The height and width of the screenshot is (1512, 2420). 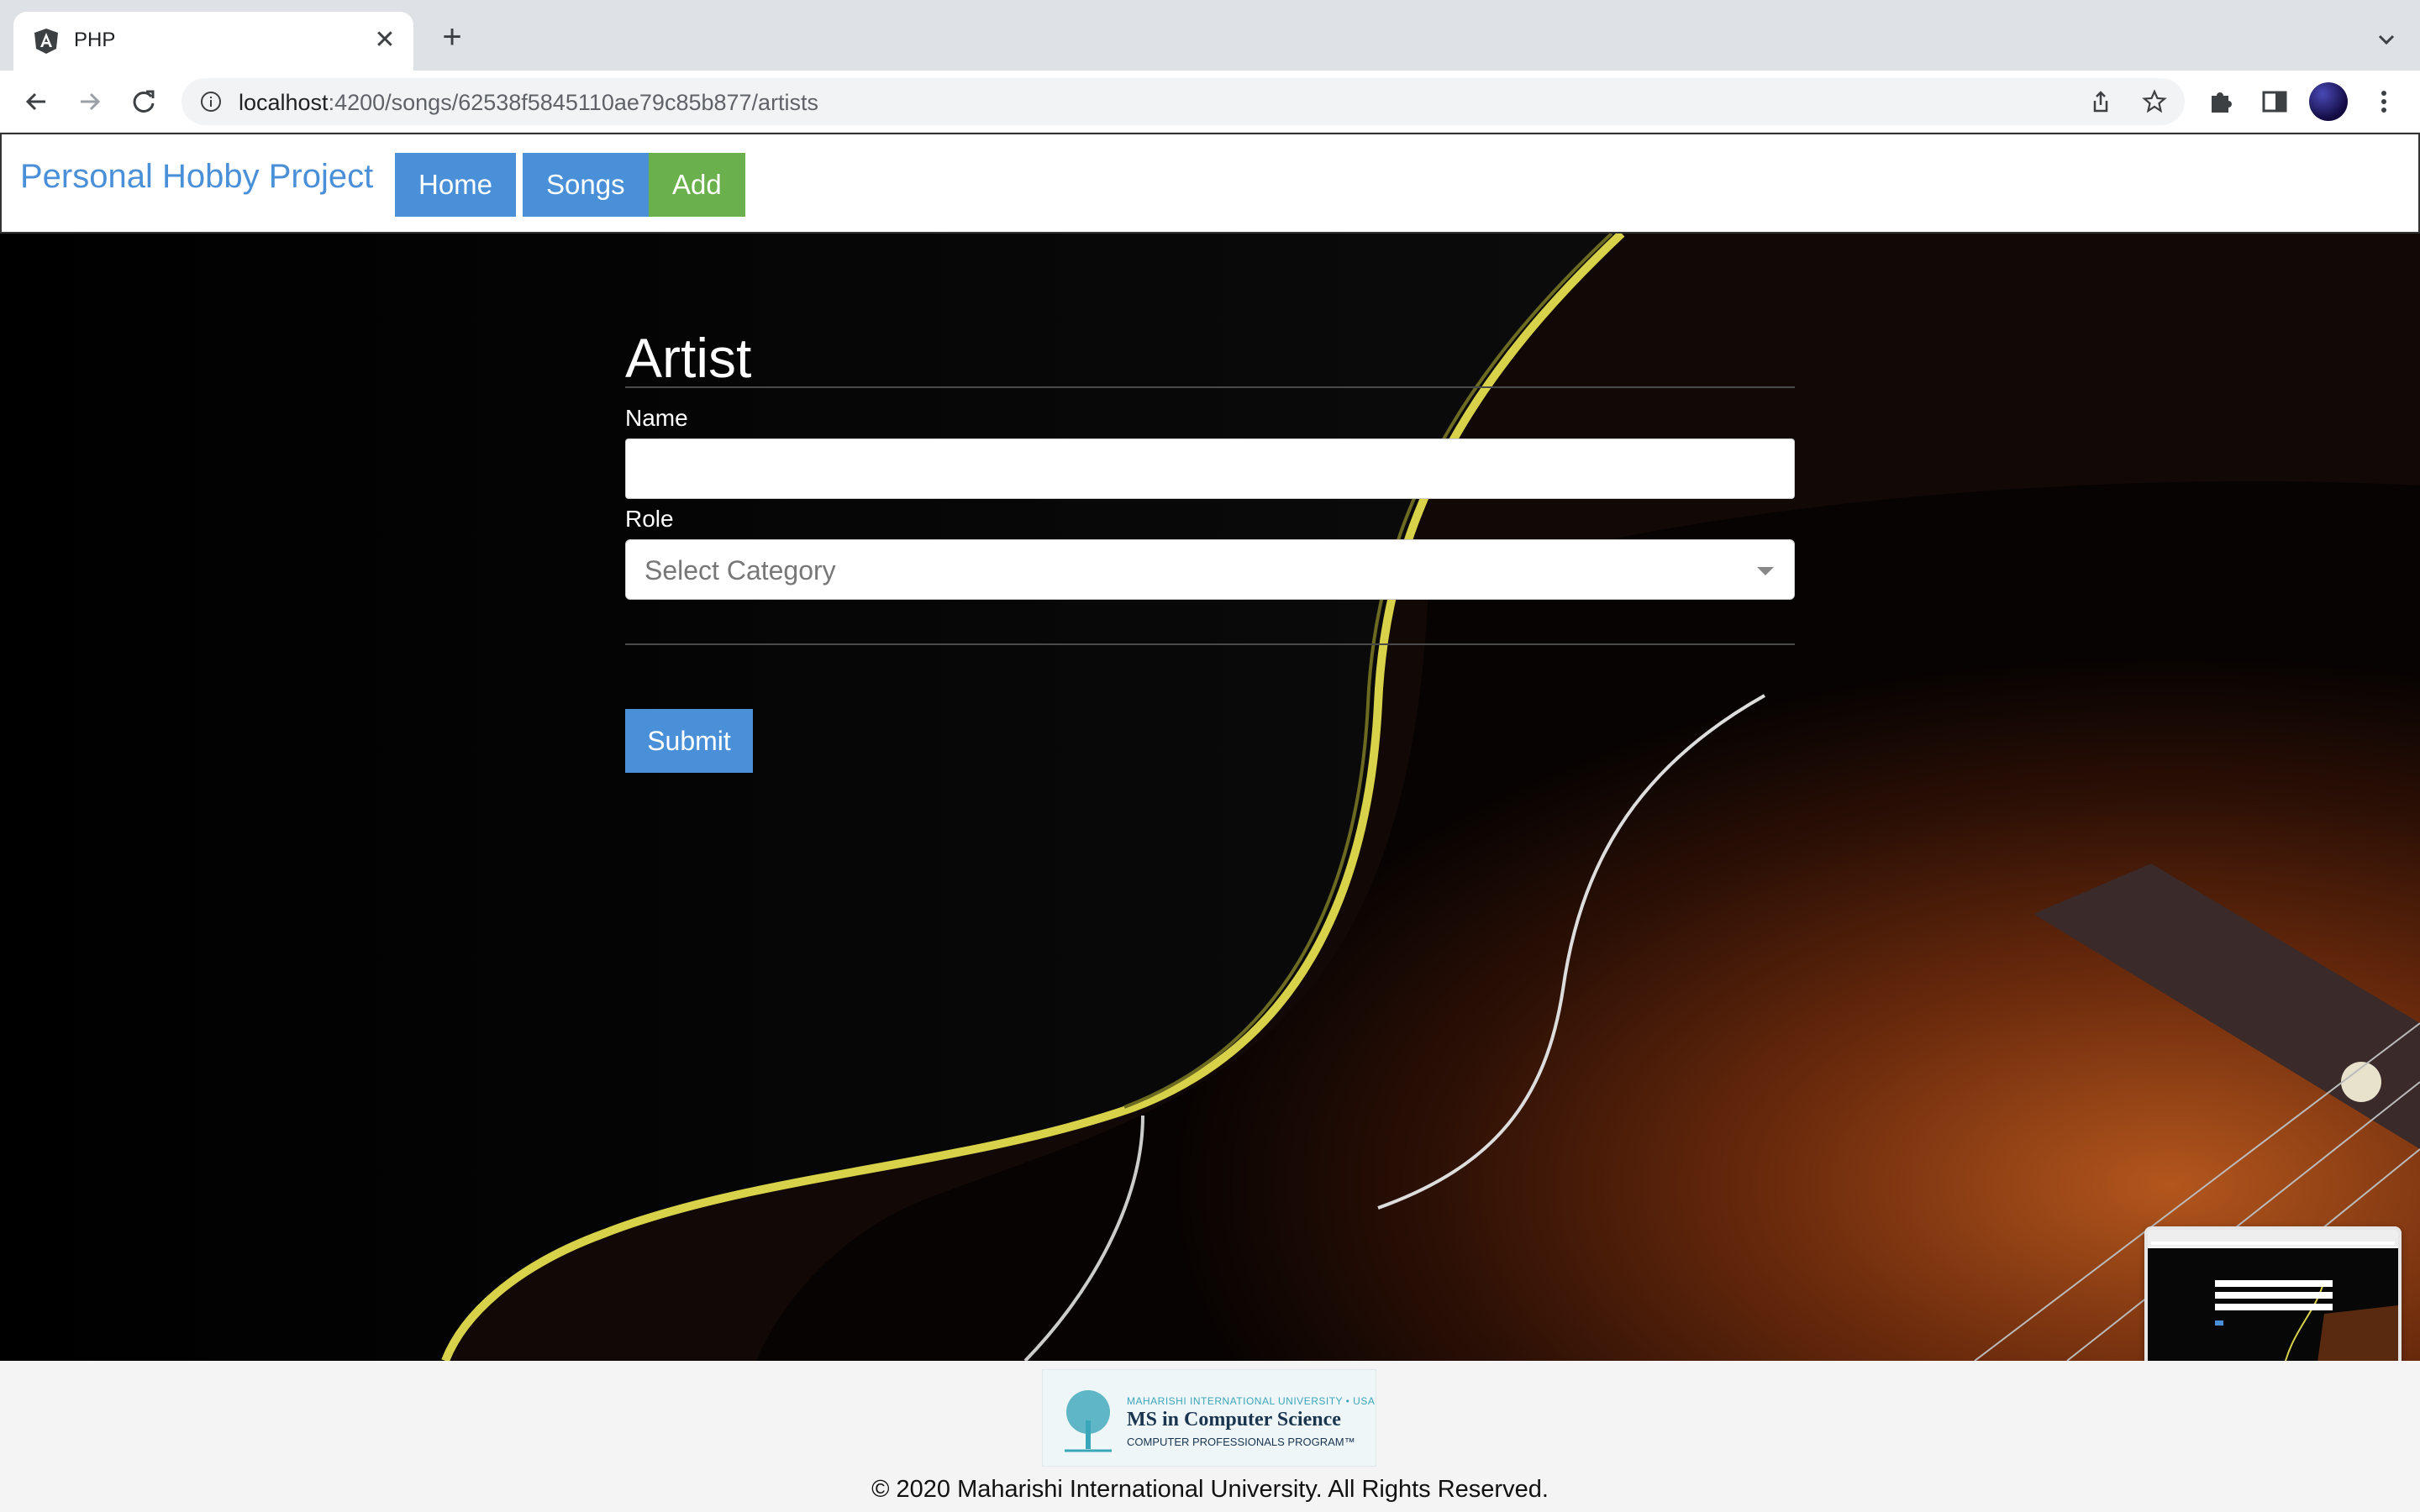 What do you see at coordinates (1234, 1420) in the screenshot?
I see `logo-program-title: MS in Computer Science` at bounding box center [1234, 1420].